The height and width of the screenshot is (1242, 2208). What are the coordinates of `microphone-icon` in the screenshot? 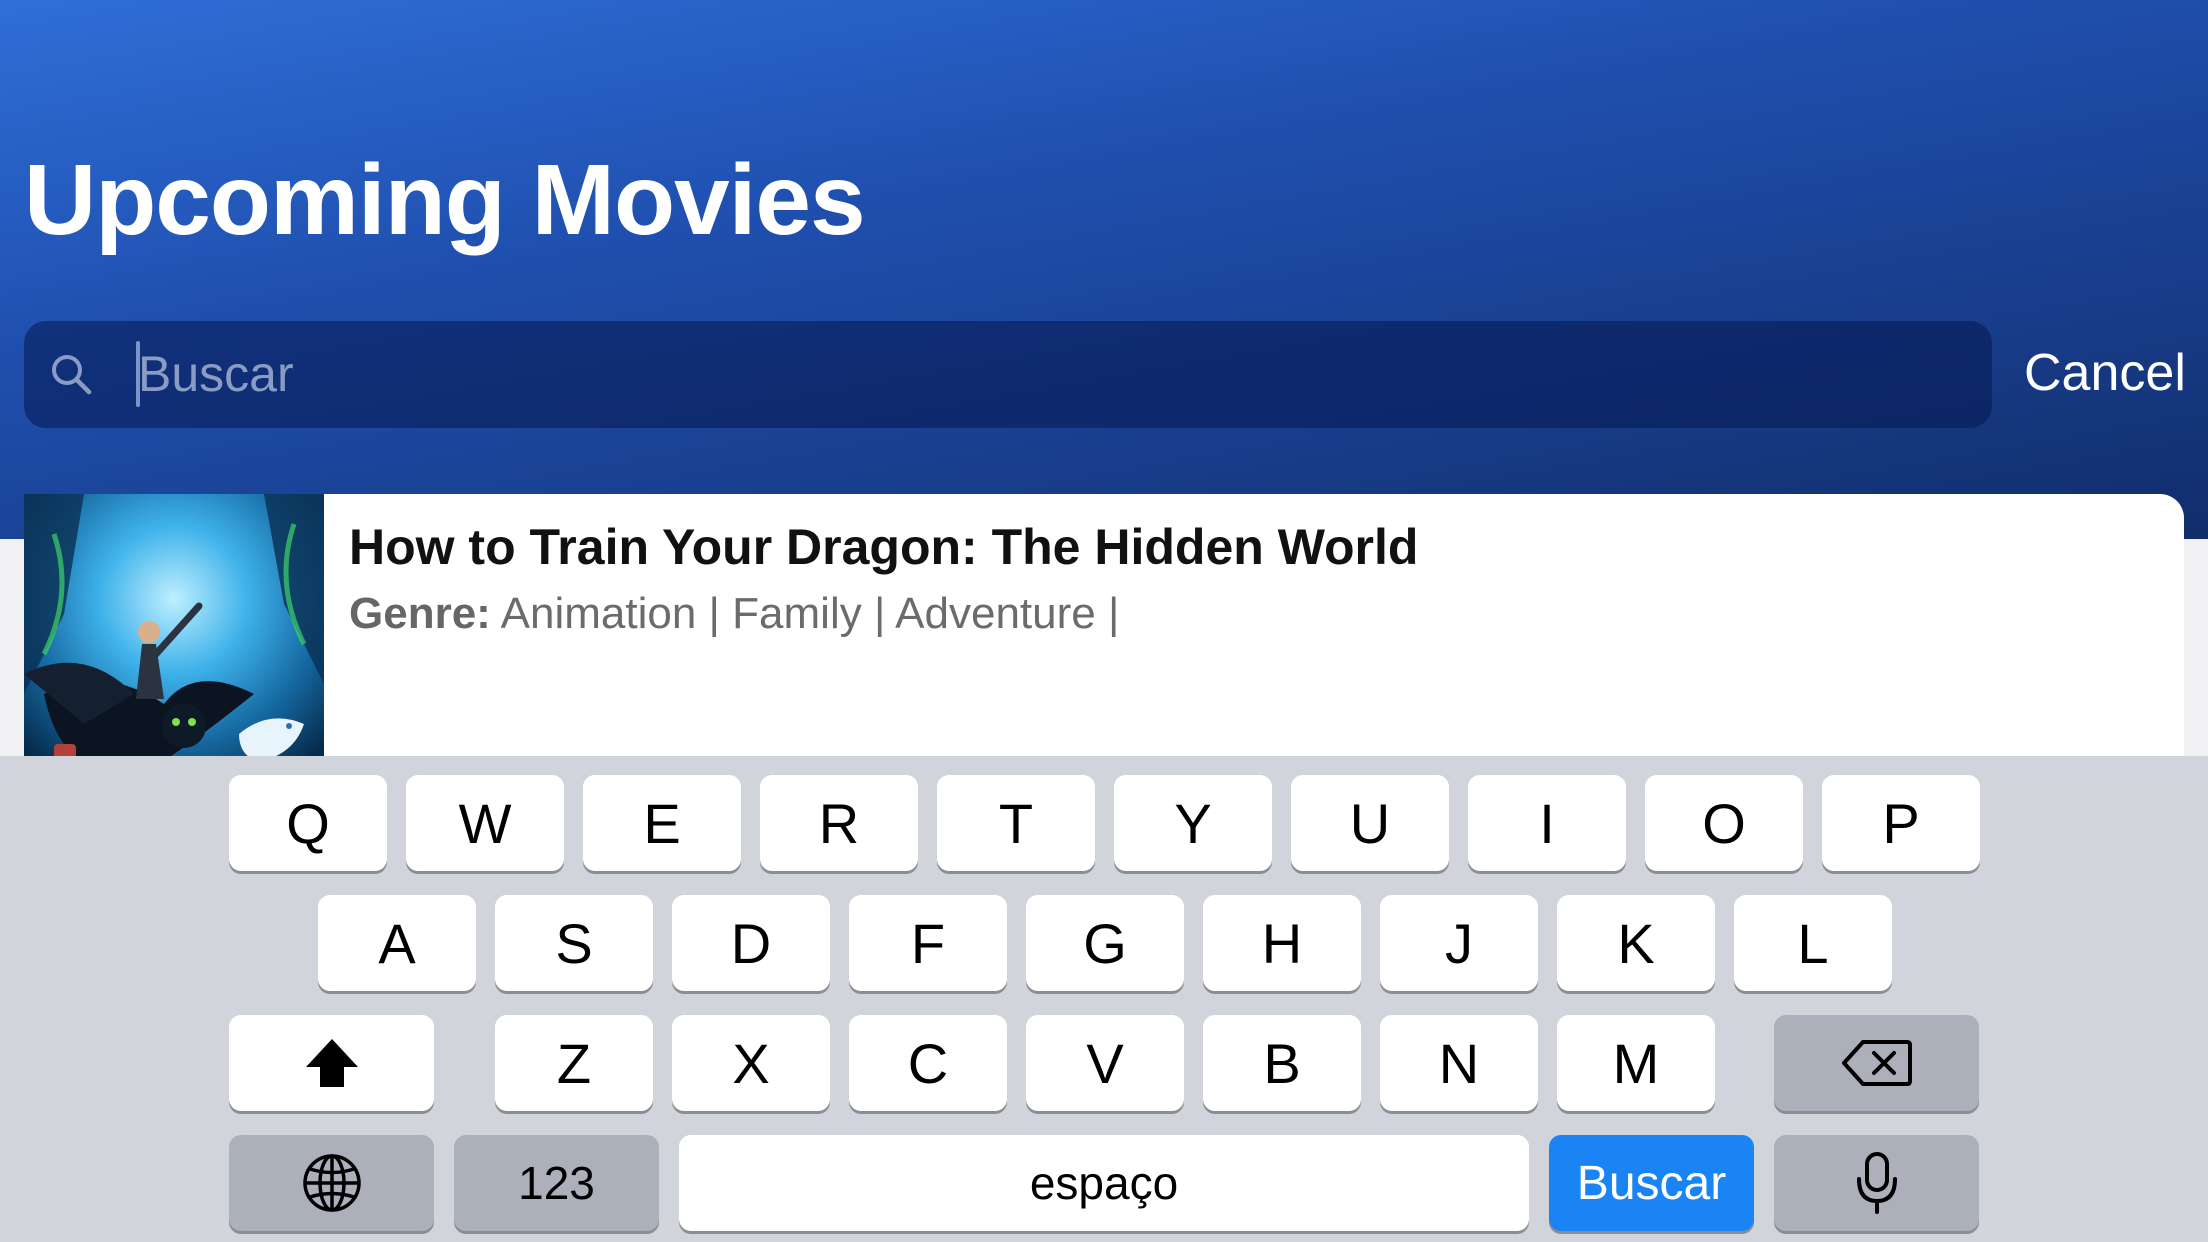 It's located at (1876, 1183).